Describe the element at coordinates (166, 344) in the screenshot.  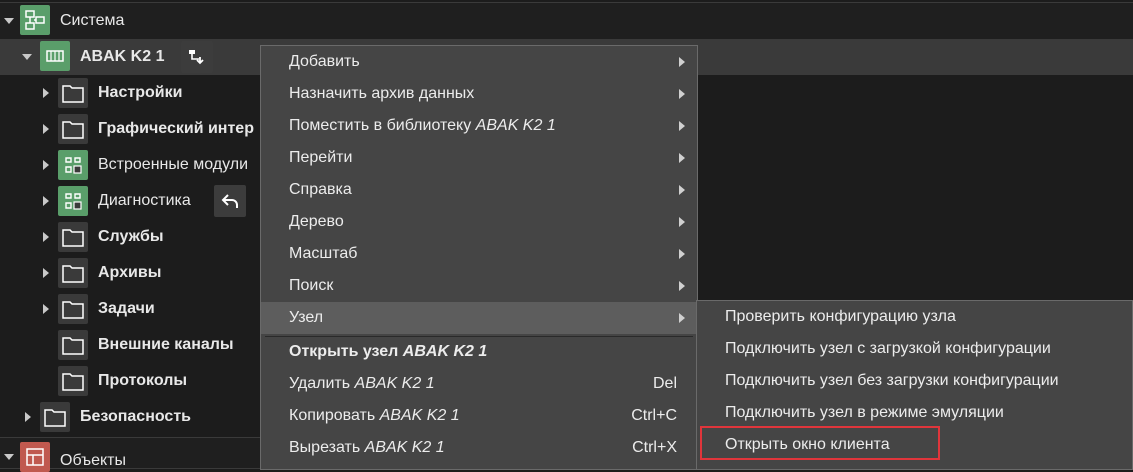
I see `tree-item-label: Внешние каналы` at that location.